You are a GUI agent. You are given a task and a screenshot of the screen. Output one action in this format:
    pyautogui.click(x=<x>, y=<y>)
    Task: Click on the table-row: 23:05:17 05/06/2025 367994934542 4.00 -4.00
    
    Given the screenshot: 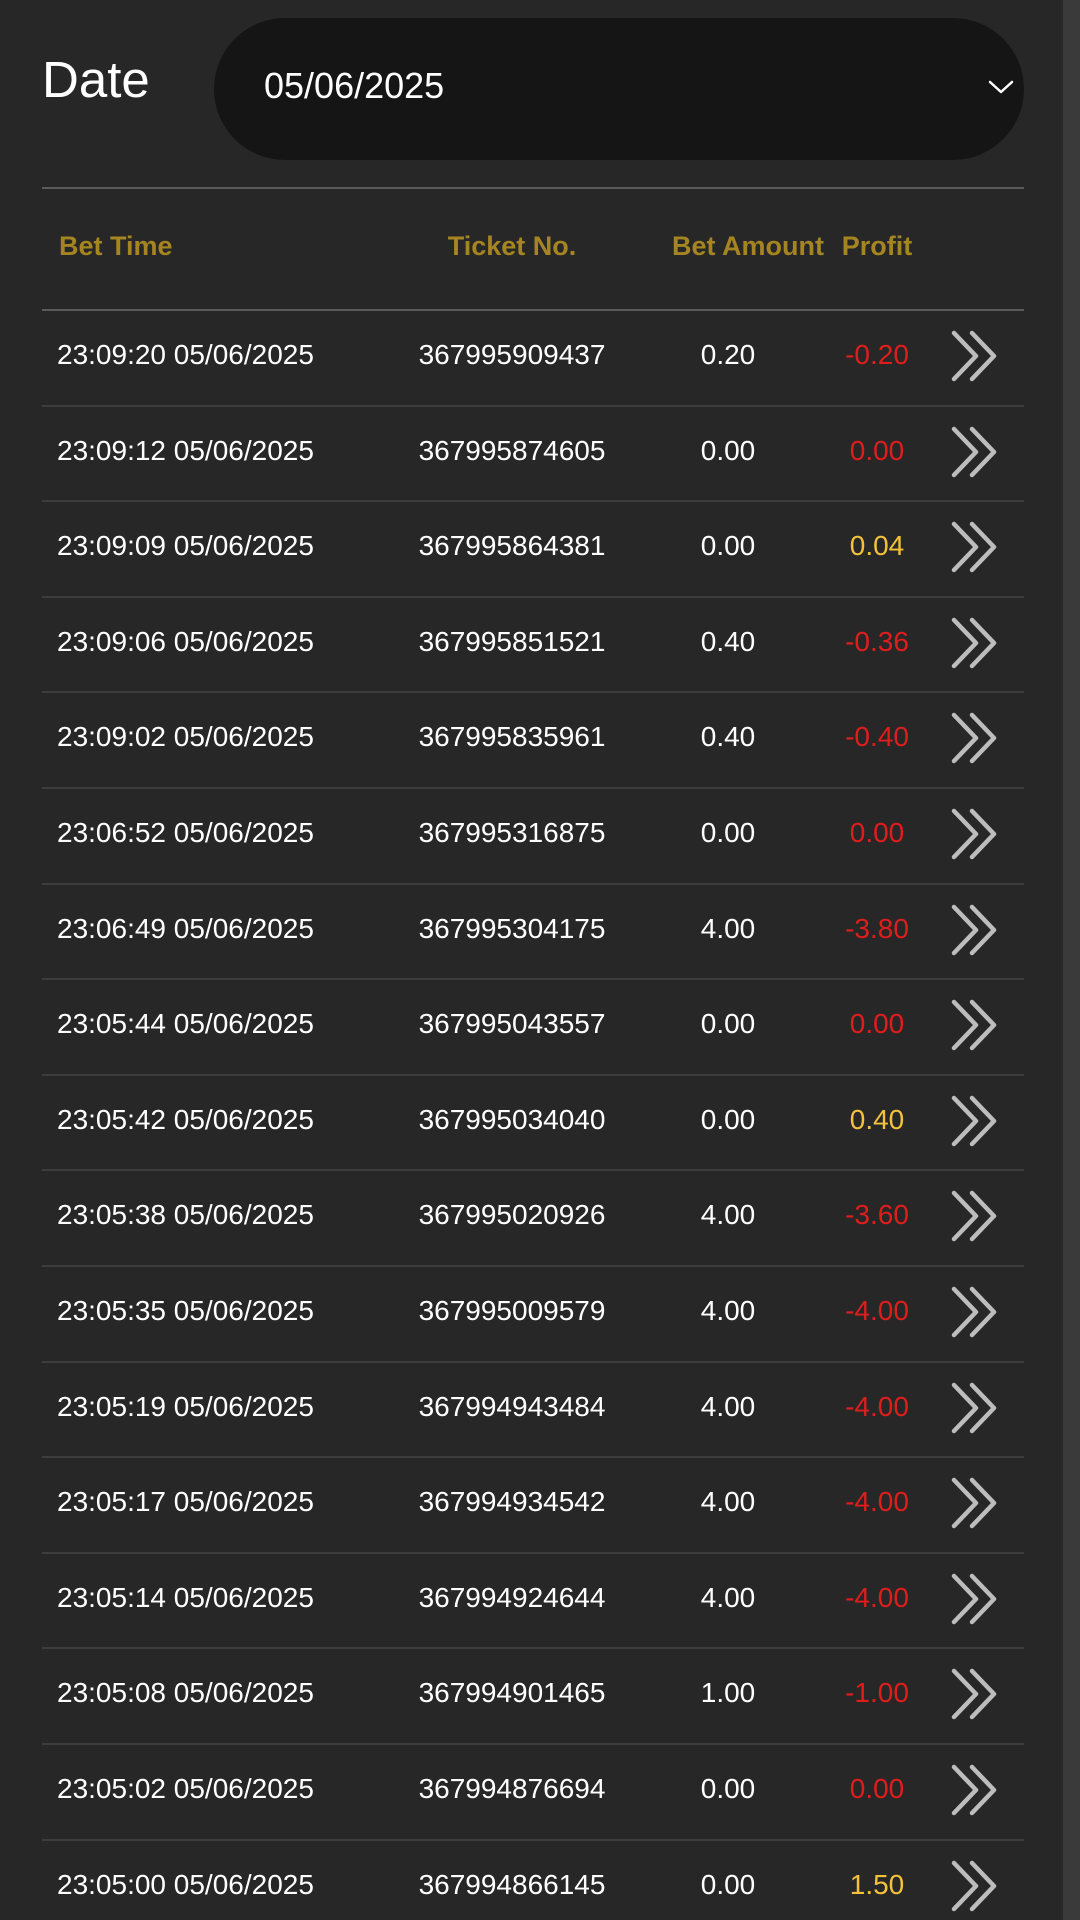 What is the action you would take?
    pyautogui.click(x=533, y=1506)
    